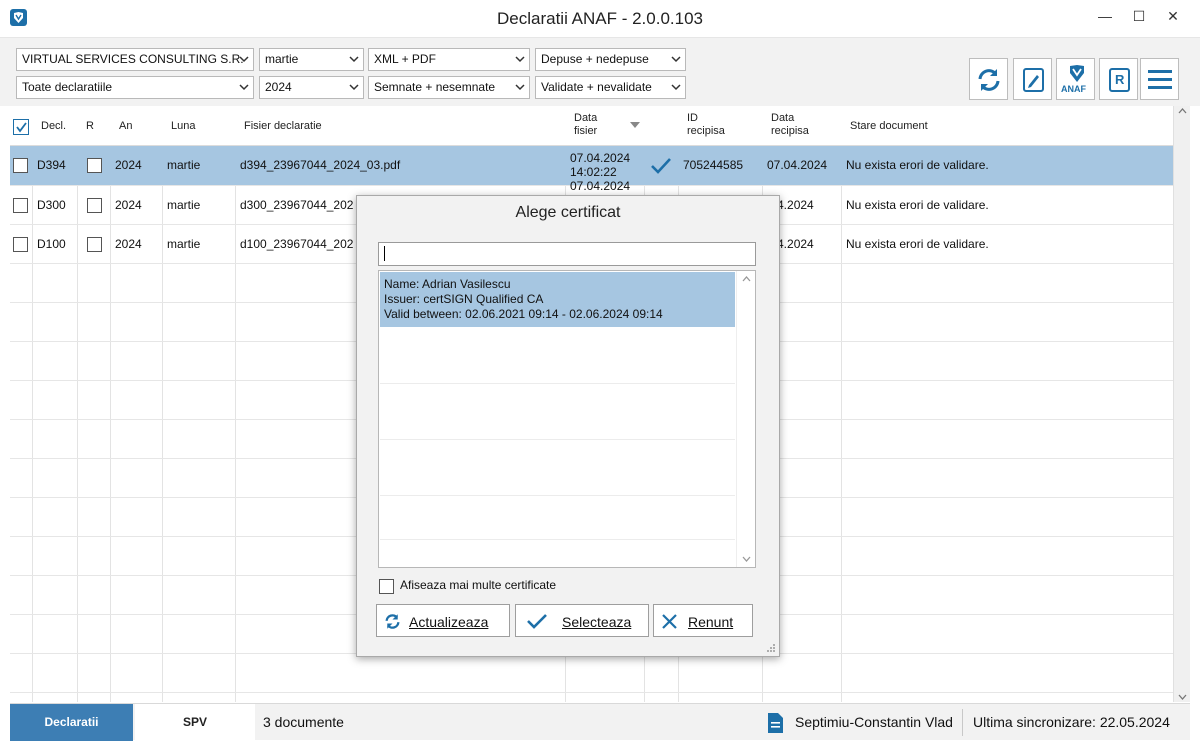 This screenshot has width=1200, height=749. I want to click on dialog-title: Alege certificat, so click(568, 212).